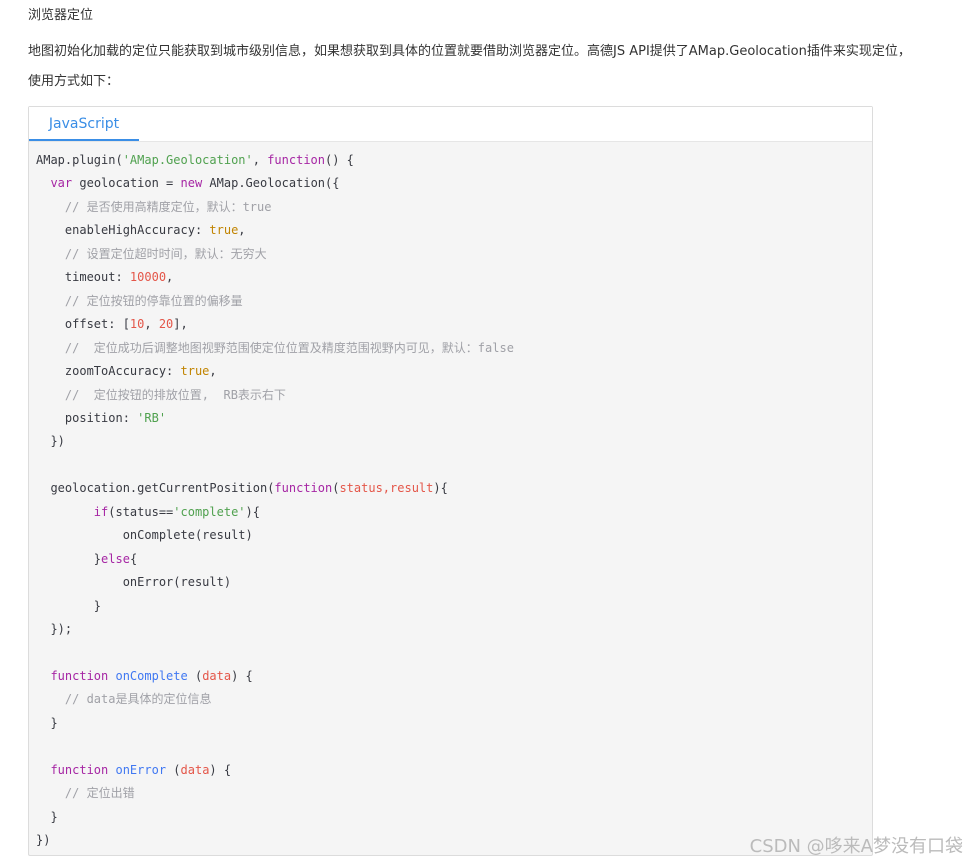 The height and width of the screenshot is (864, 977). I want to click on code-token: // 定位出错, so click(85, 793).